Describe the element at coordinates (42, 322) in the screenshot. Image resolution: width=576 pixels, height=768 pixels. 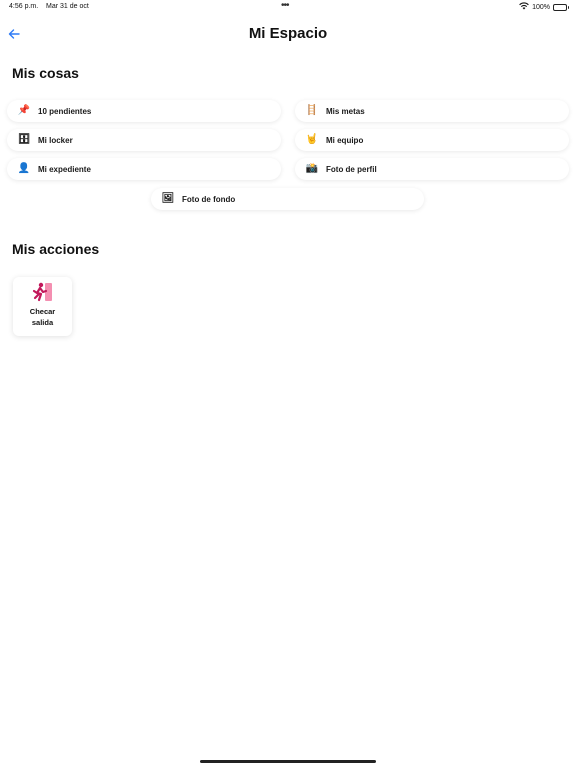
I see `action-label-line2: salida` at that location.